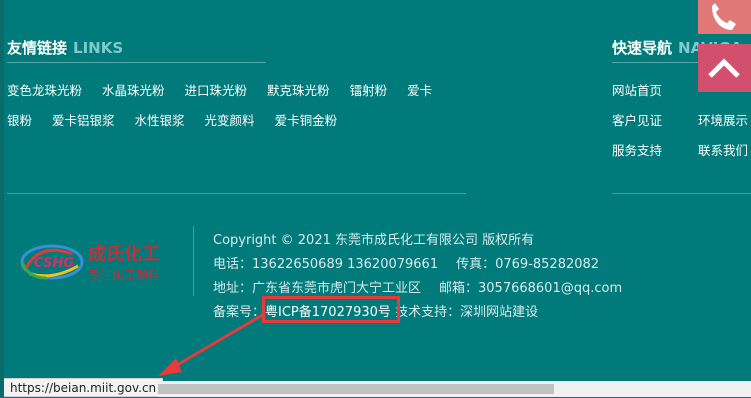 This screenshot has width=751, height=398. I want to click on annotation-arrow, so click(211, 344).